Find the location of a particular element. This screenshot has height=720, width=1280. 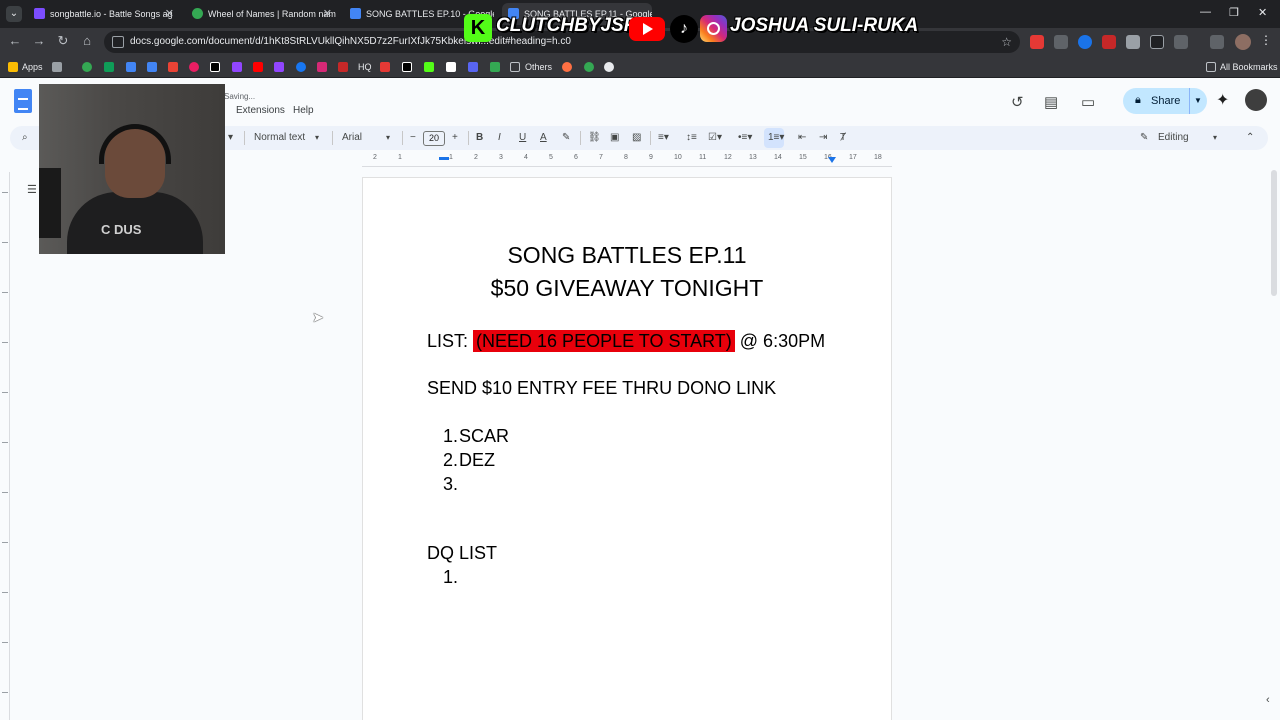

sheets-bookmark-icon is located at coordinates (109, 67).